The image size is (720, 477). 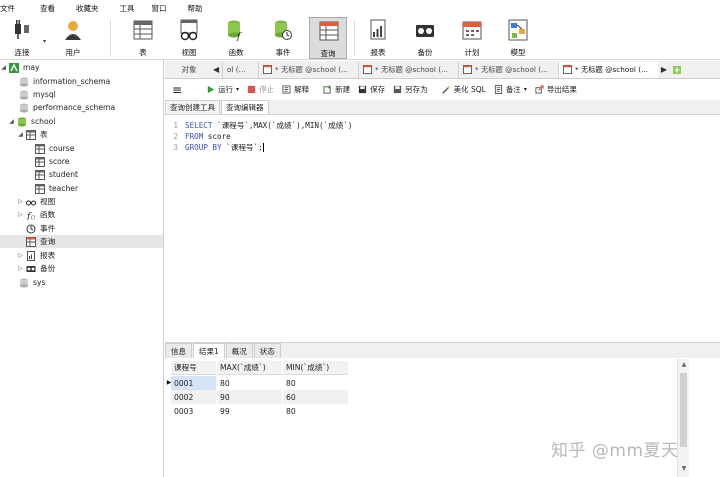 I want to click on connect-label: 连接, so click(x=22, y=52).